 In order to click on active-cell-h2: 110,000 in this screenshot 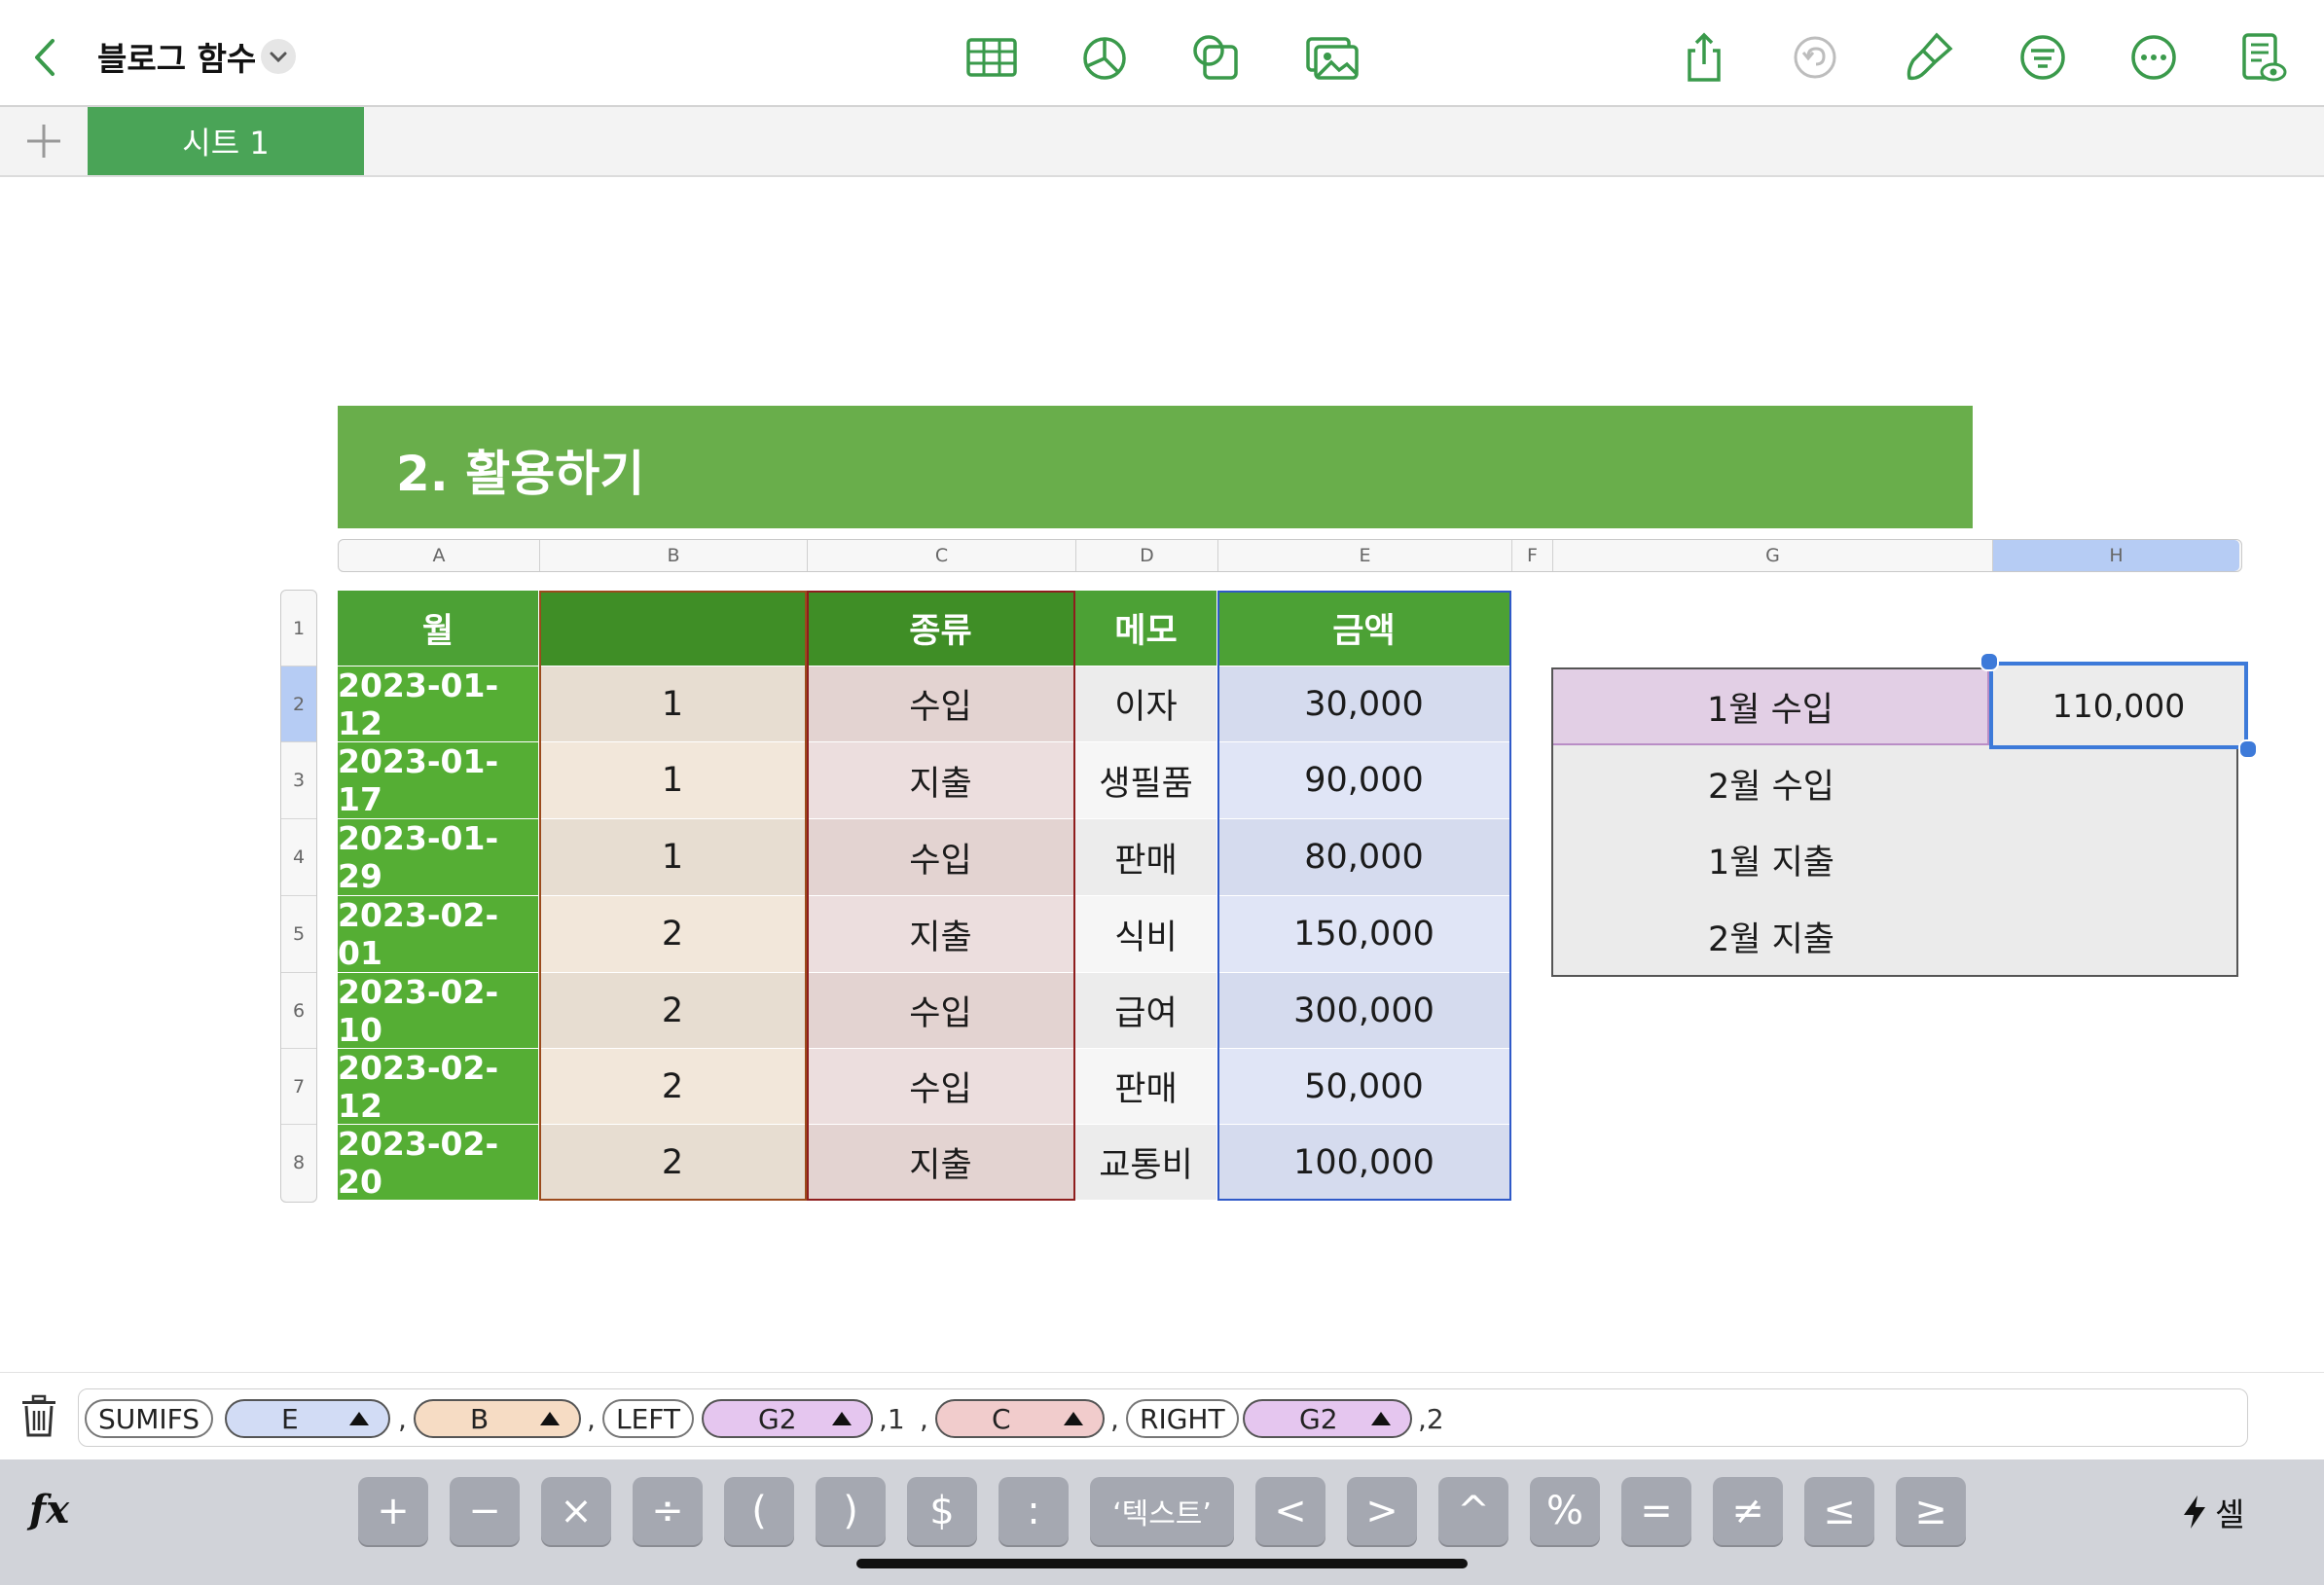, I will do `click(2118, 705)`.